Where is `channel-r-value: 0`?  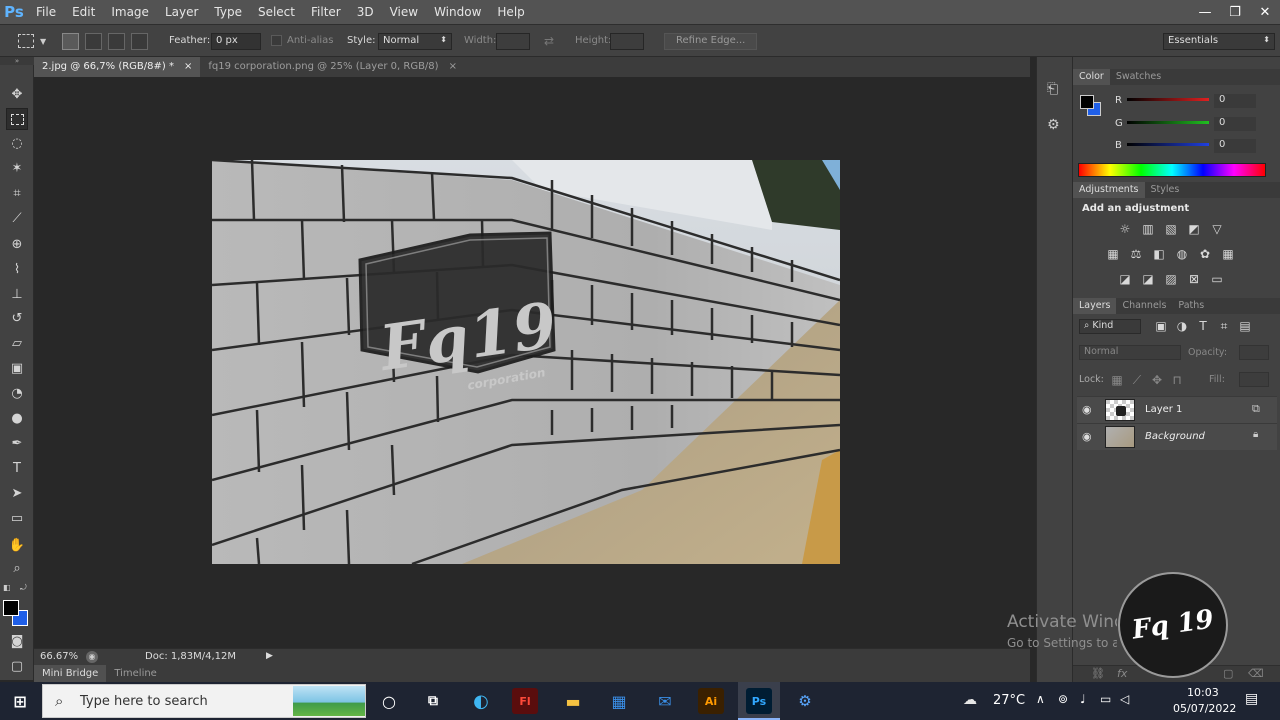
channel-r-value: 0 is located at coordinates (1235, 101).